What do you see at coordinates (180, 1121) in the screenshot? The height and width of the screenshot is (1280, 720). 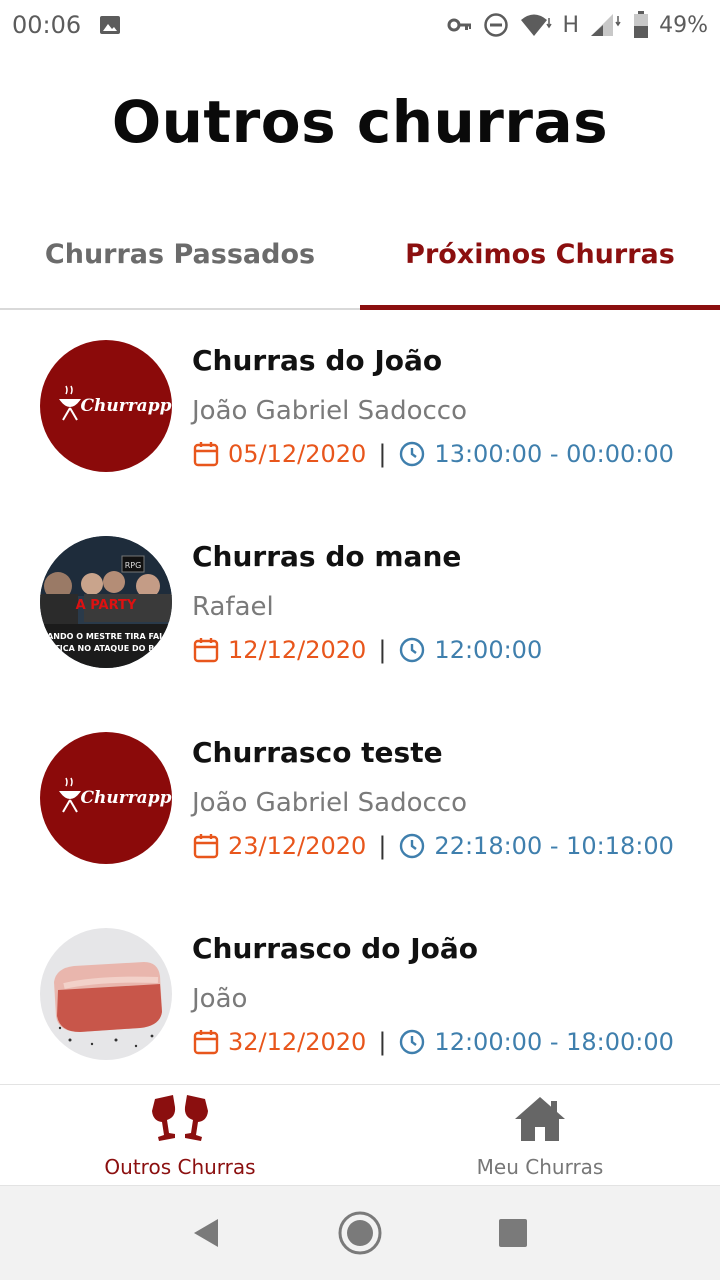 I see `wine-glasses-icon` at bounding box center [180, 1121].